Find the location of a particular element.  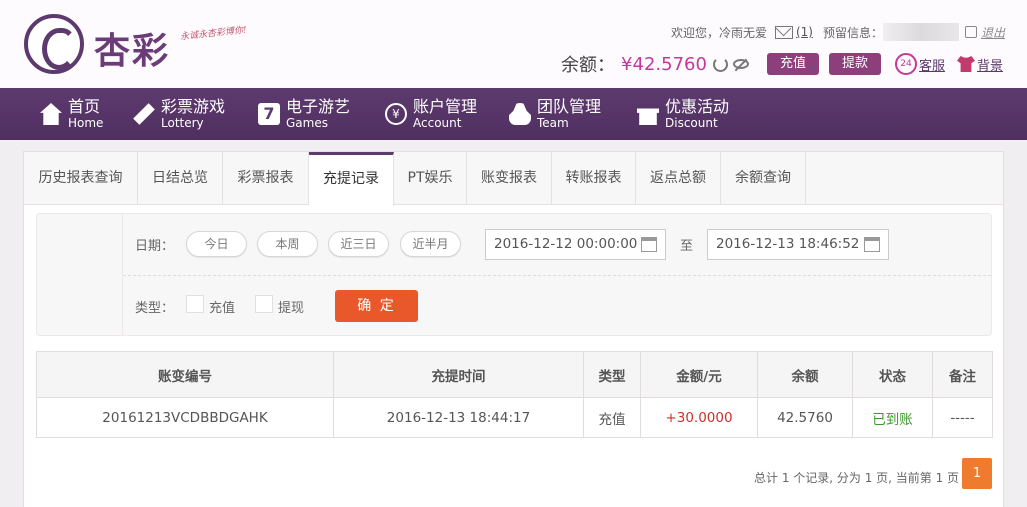

recharge-option-label: 充值 is located at coordinates (222, 306).